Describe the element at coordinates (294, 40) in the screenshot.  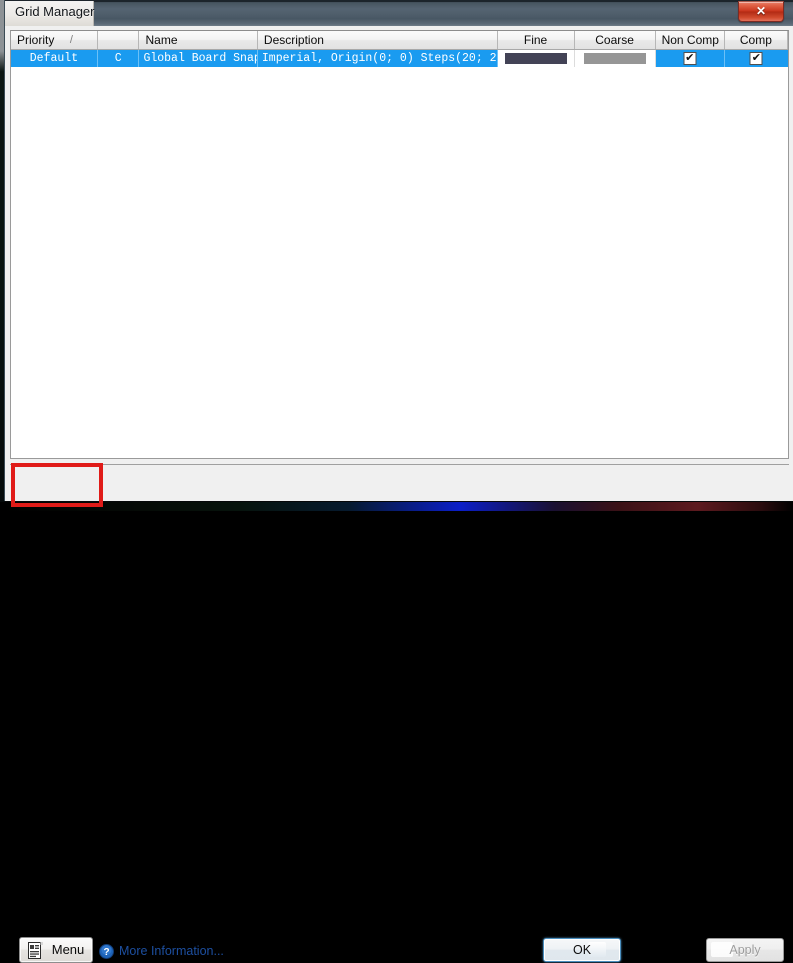
I see `table-header-label: Description` at that location.